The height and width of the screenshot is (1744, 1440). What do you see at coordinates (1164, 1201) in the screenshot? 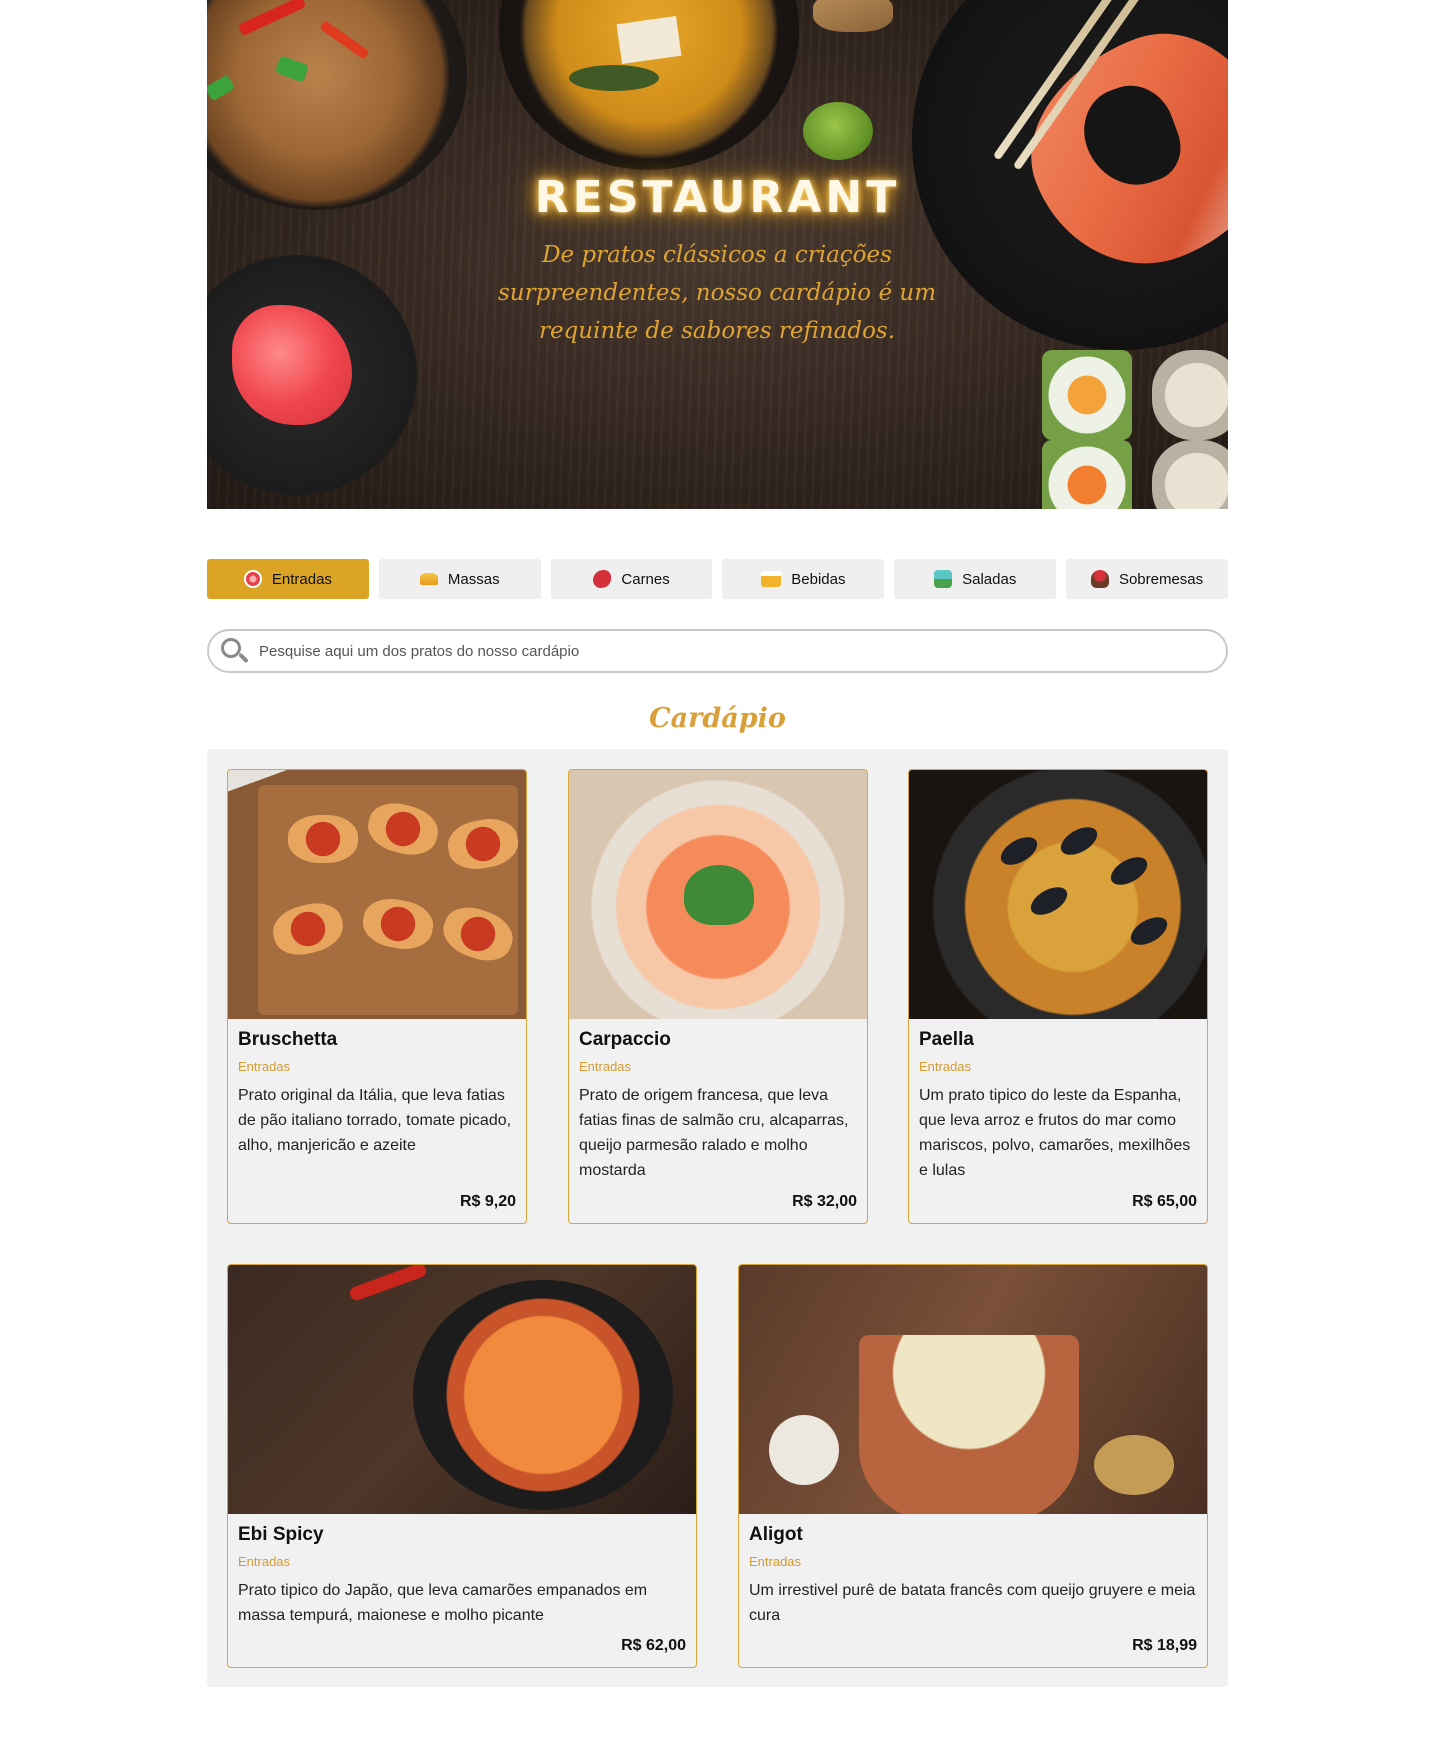
I see `dish-price: R$ 65,00` at bounding box center [1164, 1201].